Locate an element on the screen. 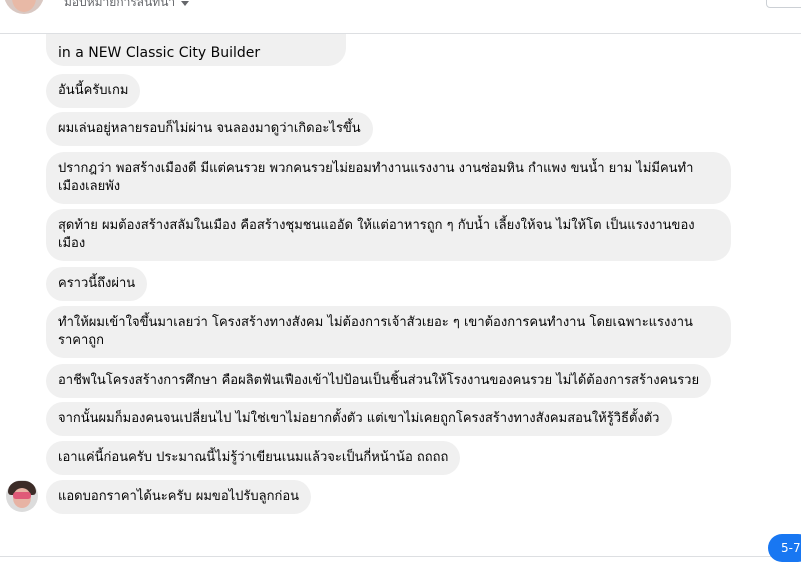  caret-down-icon is located at coordinates (185, 3).